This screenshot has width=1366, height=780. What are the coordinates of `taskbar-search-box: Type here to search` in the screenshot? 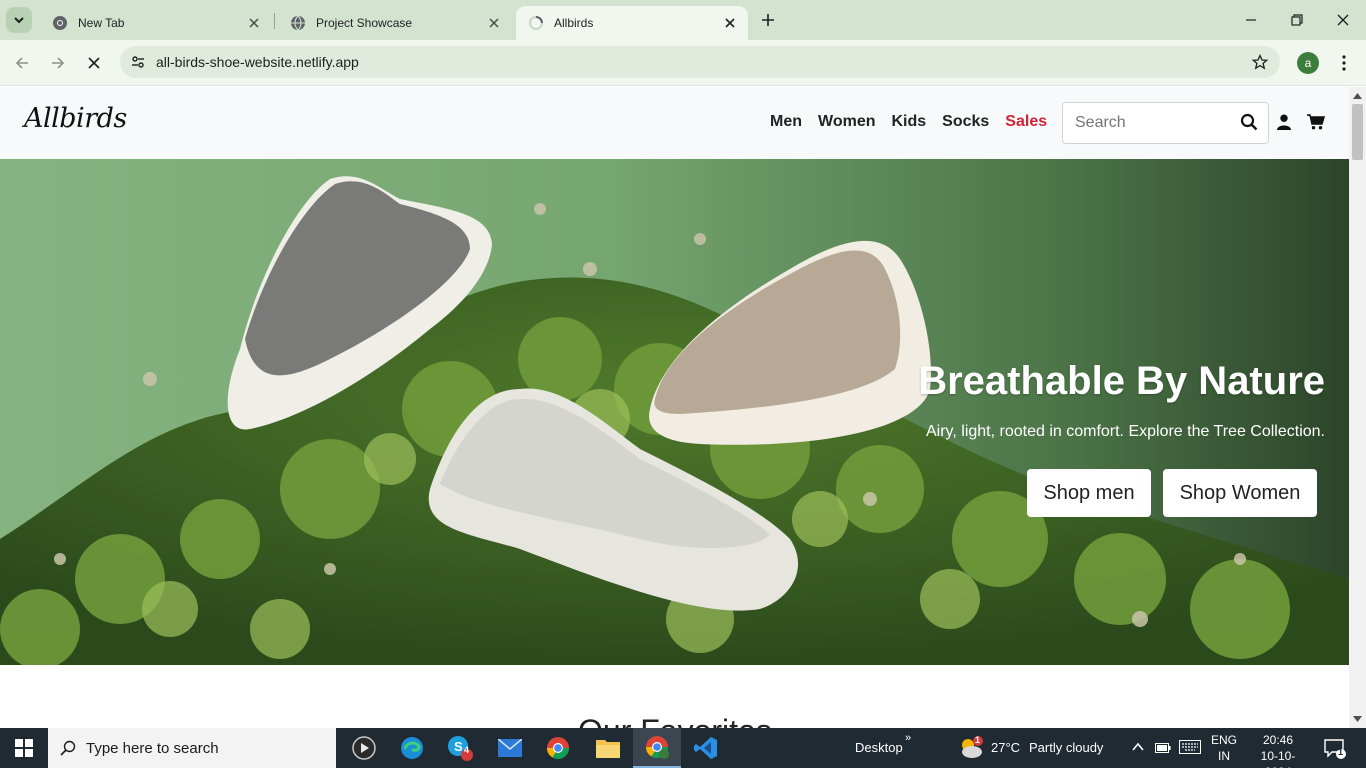 It's located at (192, 748).